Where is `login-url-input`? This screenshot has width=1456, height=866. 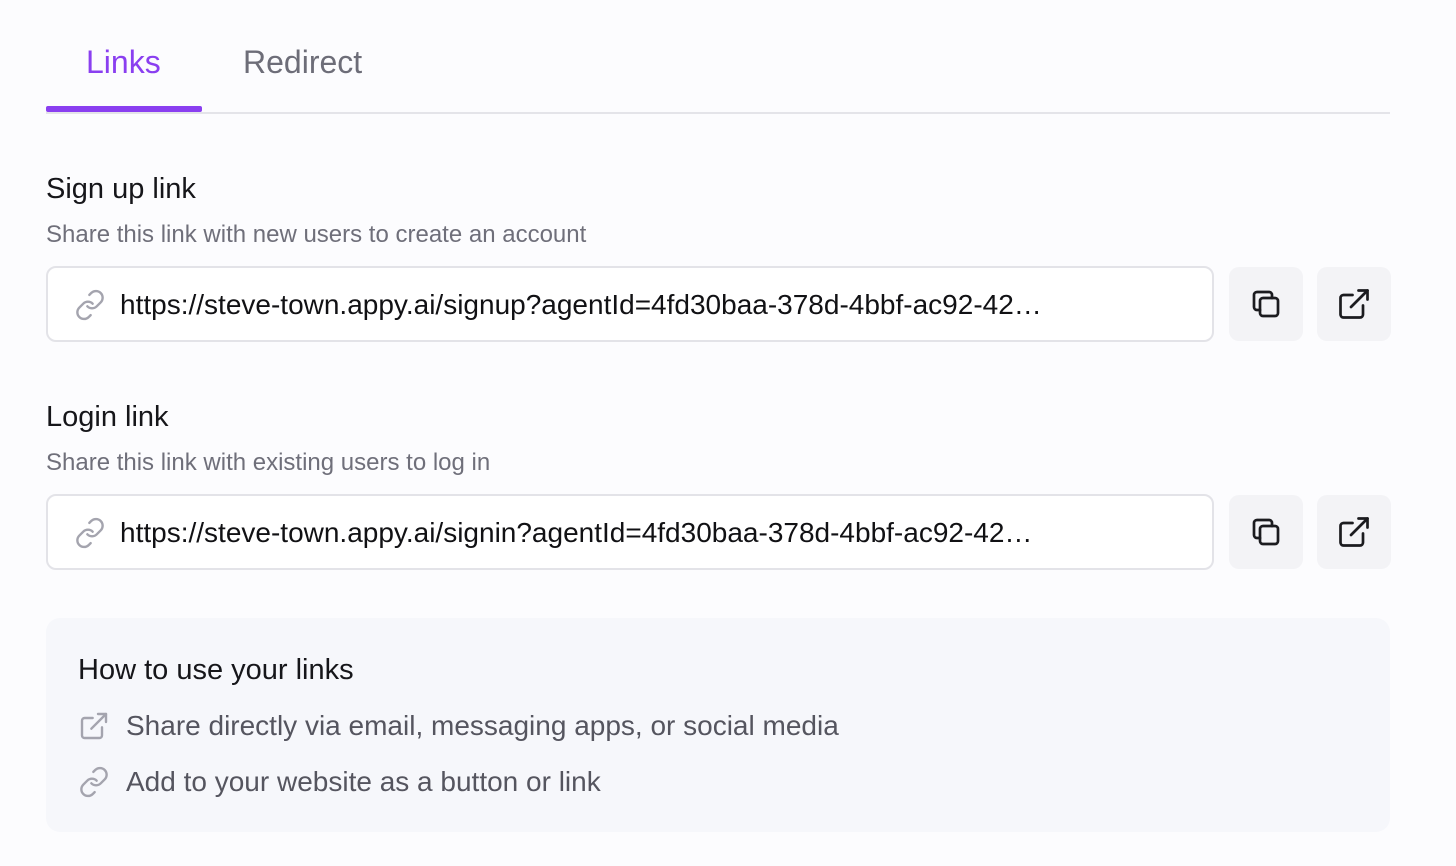
login-url-input is located at coordinates (655, 533).